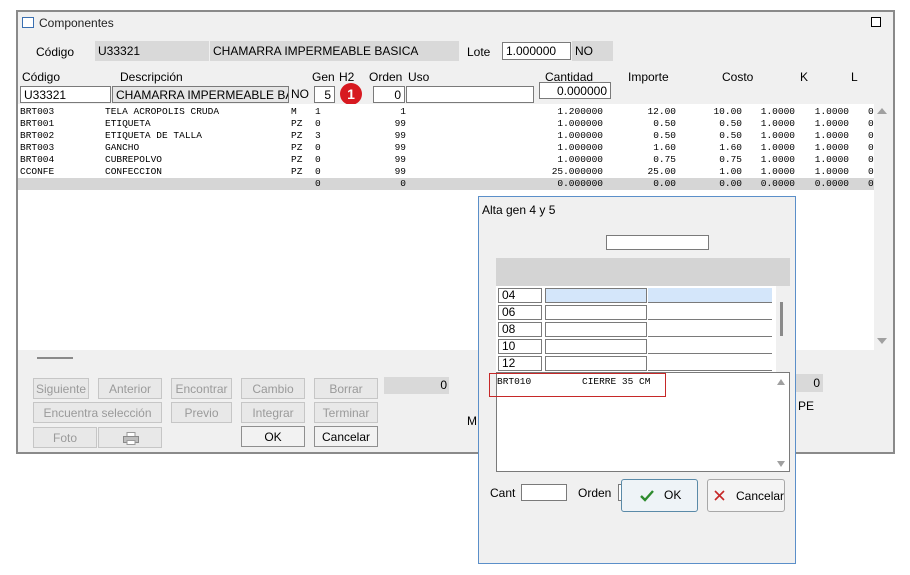 This screenshot has height=575, width=910. Describe the element at coordinates (536, 51) in the screenshot. I see `lote-input: 1.000000` at that location.